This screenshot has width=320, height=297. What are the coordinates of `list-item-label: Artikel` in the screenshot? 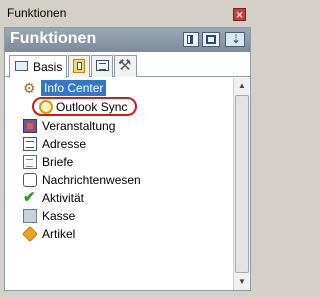 It's located at (59, 234).